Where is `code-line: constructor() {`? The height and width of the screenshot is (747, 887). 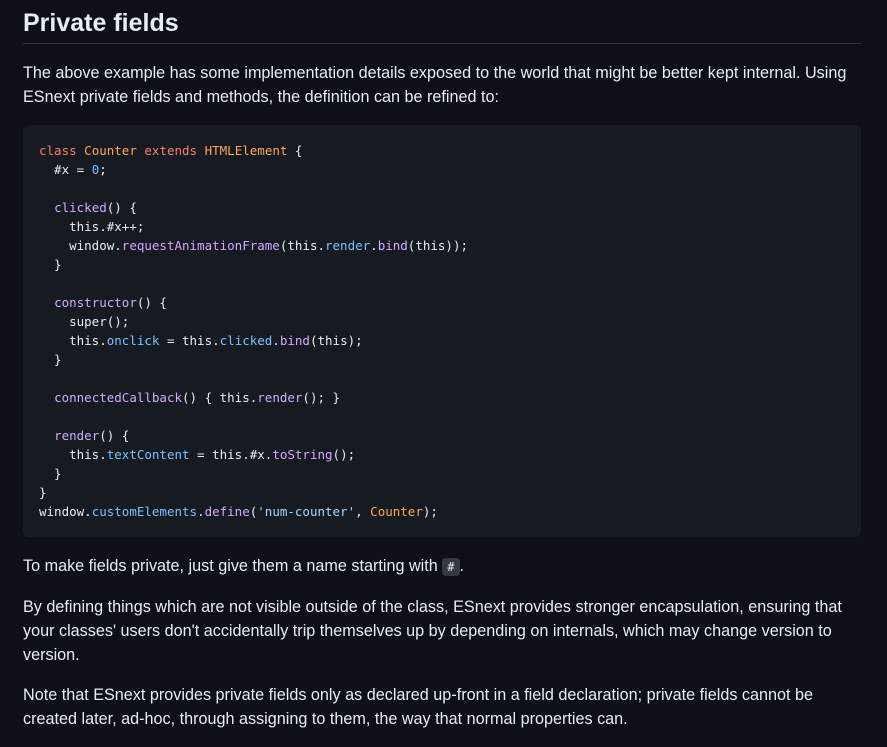
code-line: constructor() { is located at coordinates (110, 302).